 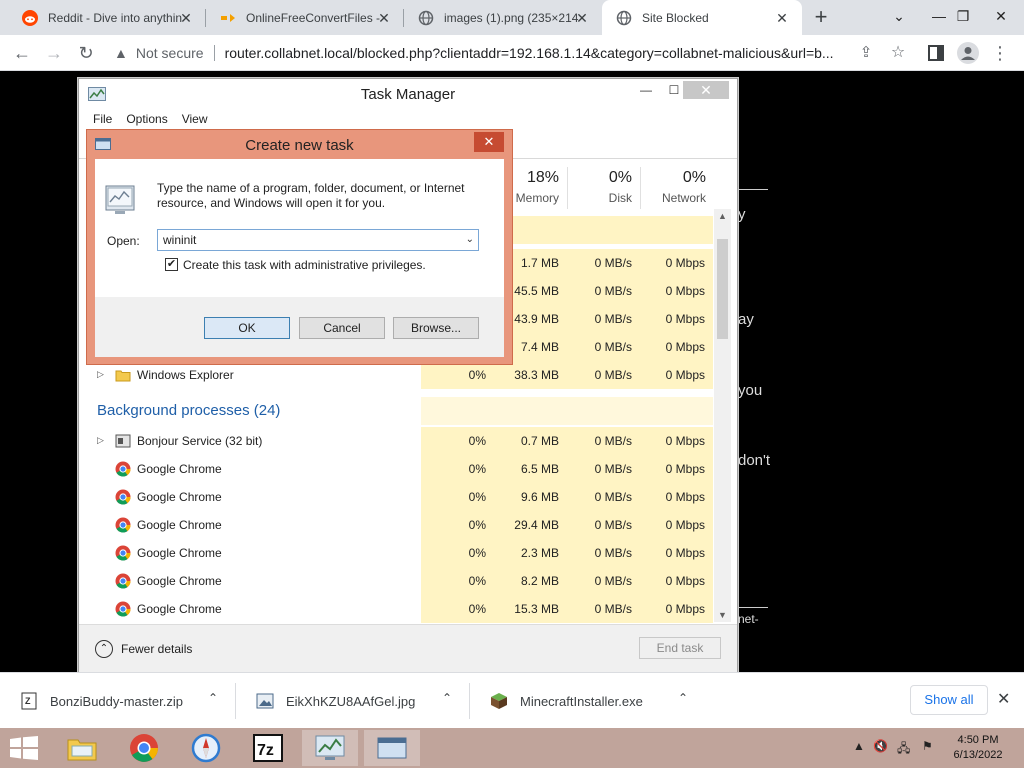 I want to click on menu-options: Options, so click(x=146, y=119).